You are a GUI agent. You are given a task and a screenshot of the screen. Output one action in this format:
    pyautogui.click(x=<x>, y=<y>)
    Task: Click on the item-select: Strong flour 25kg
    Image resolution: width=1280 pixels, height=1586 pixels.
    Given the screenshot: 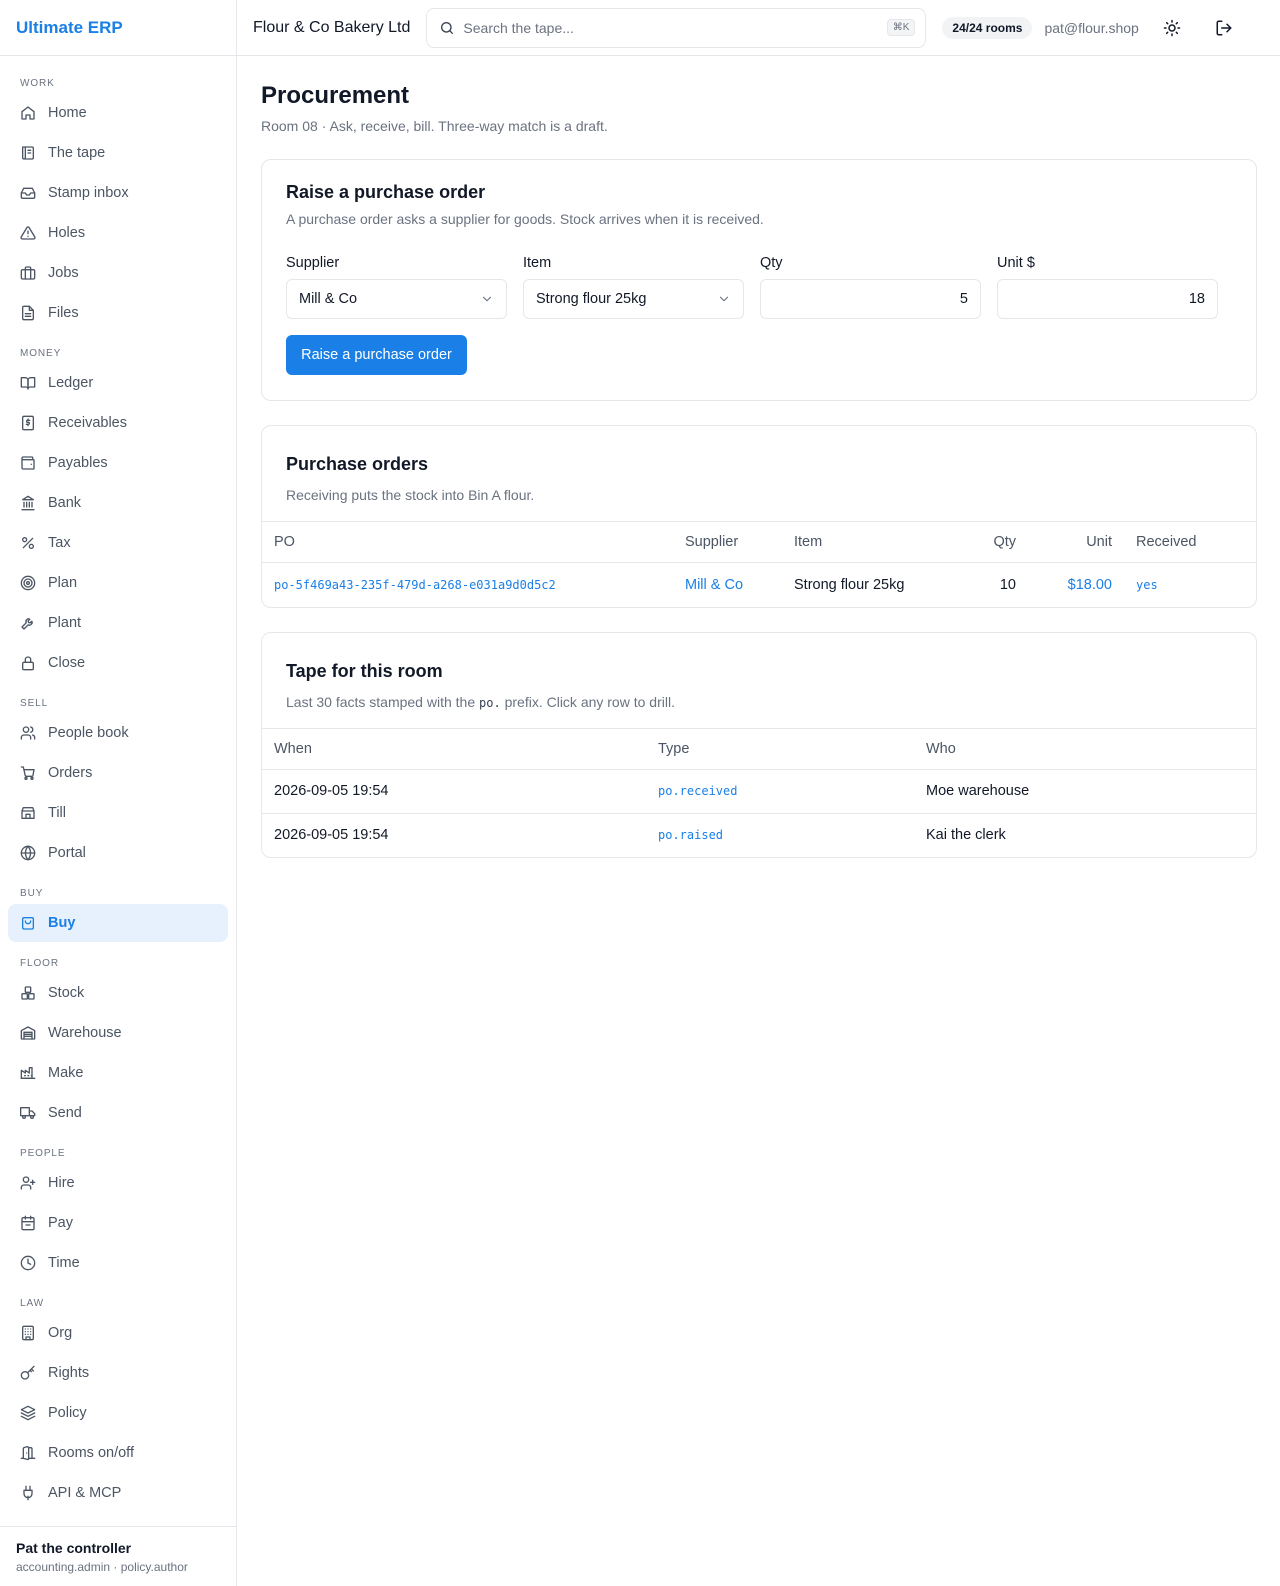 What is the action you would take?
    pyautogui.click(x=633, y=299)
    